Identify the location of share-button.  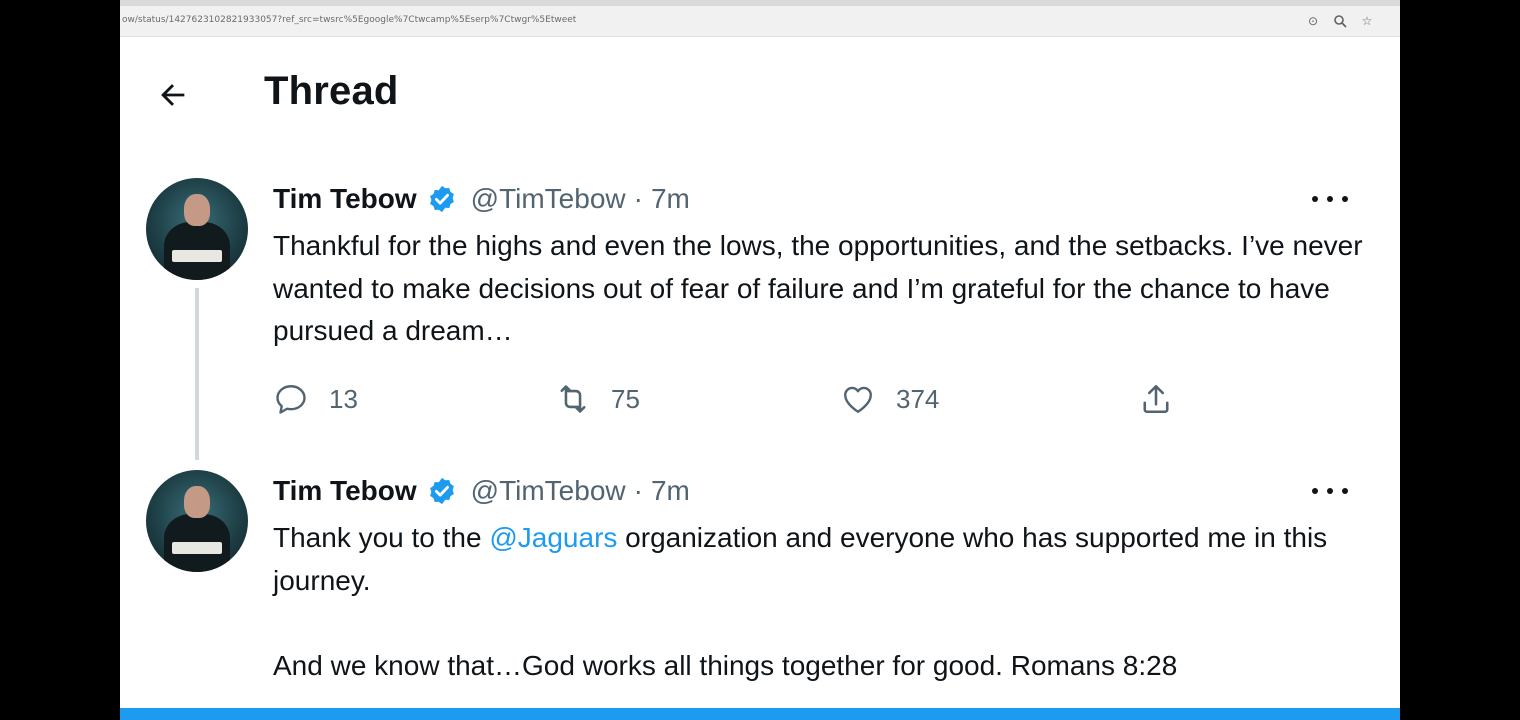
(1156, 399).